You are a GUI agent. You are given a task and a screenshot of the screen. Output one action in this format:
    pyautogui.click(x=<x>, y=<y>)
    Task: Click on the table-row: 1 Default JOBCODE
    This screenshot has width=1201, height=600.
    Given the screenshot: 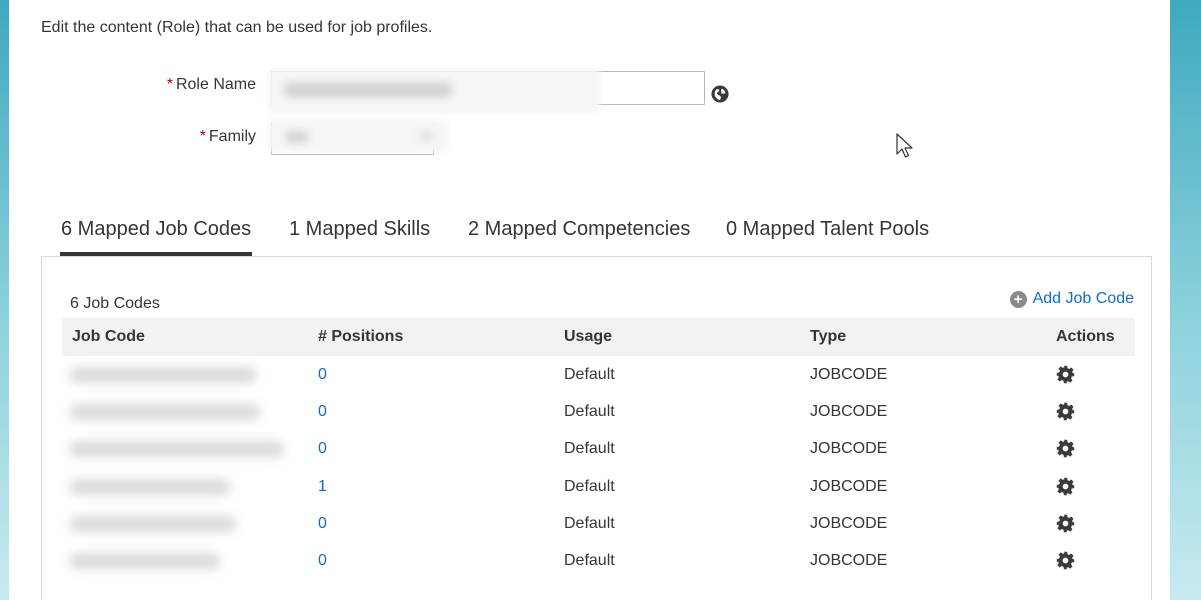 What is the action you would take?
    pyautogui.click(x=598, y=486)
    